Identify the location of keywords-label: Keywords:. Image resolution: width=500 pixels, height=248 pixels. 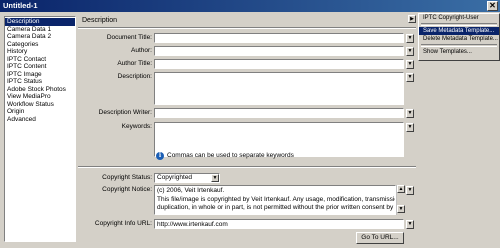
(136, 126).